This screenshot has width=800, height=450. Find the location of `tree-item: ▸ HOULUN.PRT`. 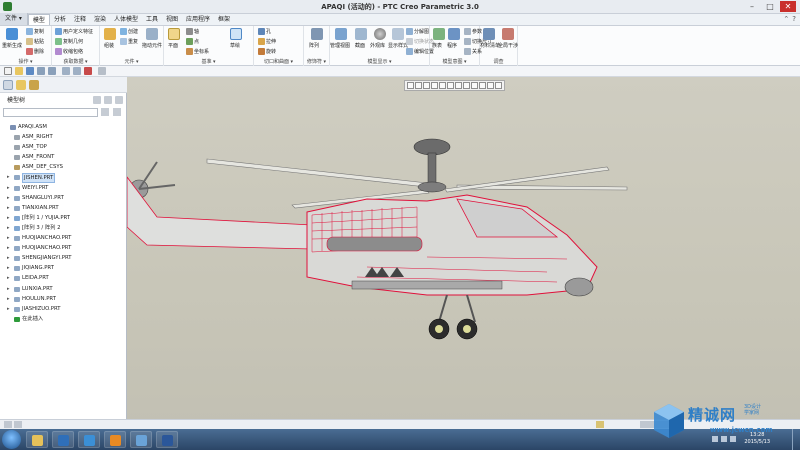

tree-item: ▸ HOULUN.PRT is located at coordinates (63, 299).